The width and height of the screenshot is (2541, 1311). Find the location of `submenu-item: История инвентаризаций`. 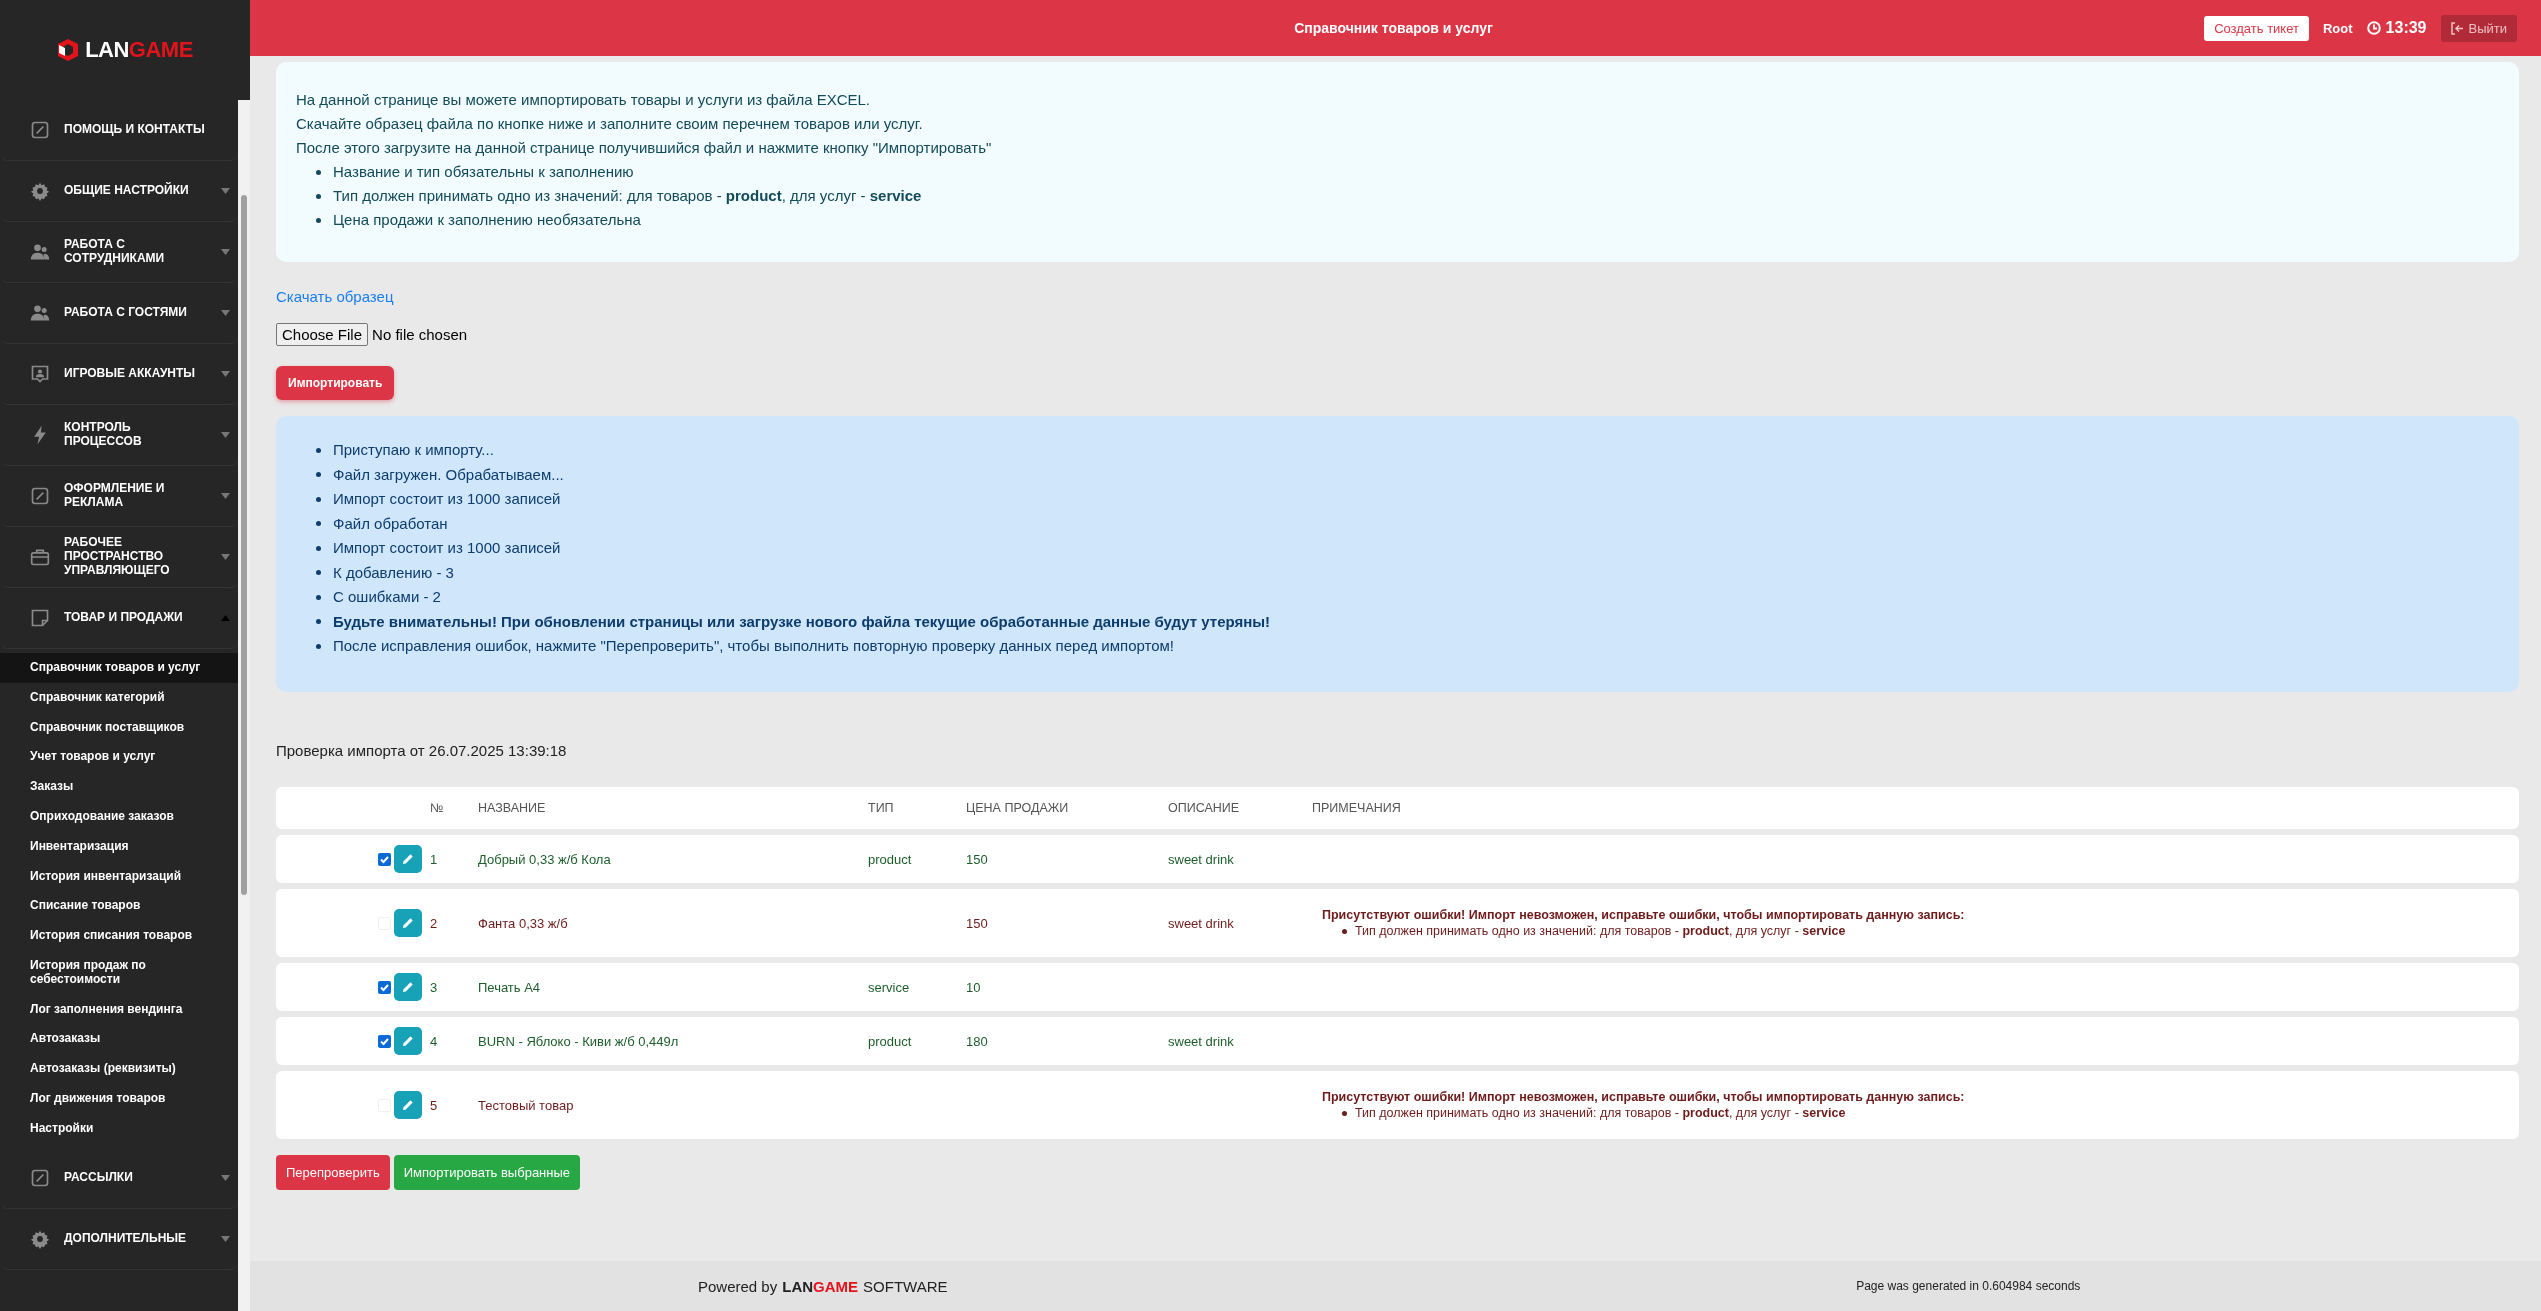

submenu-item: История инвентаризаций is located at coordinates (119, 876).